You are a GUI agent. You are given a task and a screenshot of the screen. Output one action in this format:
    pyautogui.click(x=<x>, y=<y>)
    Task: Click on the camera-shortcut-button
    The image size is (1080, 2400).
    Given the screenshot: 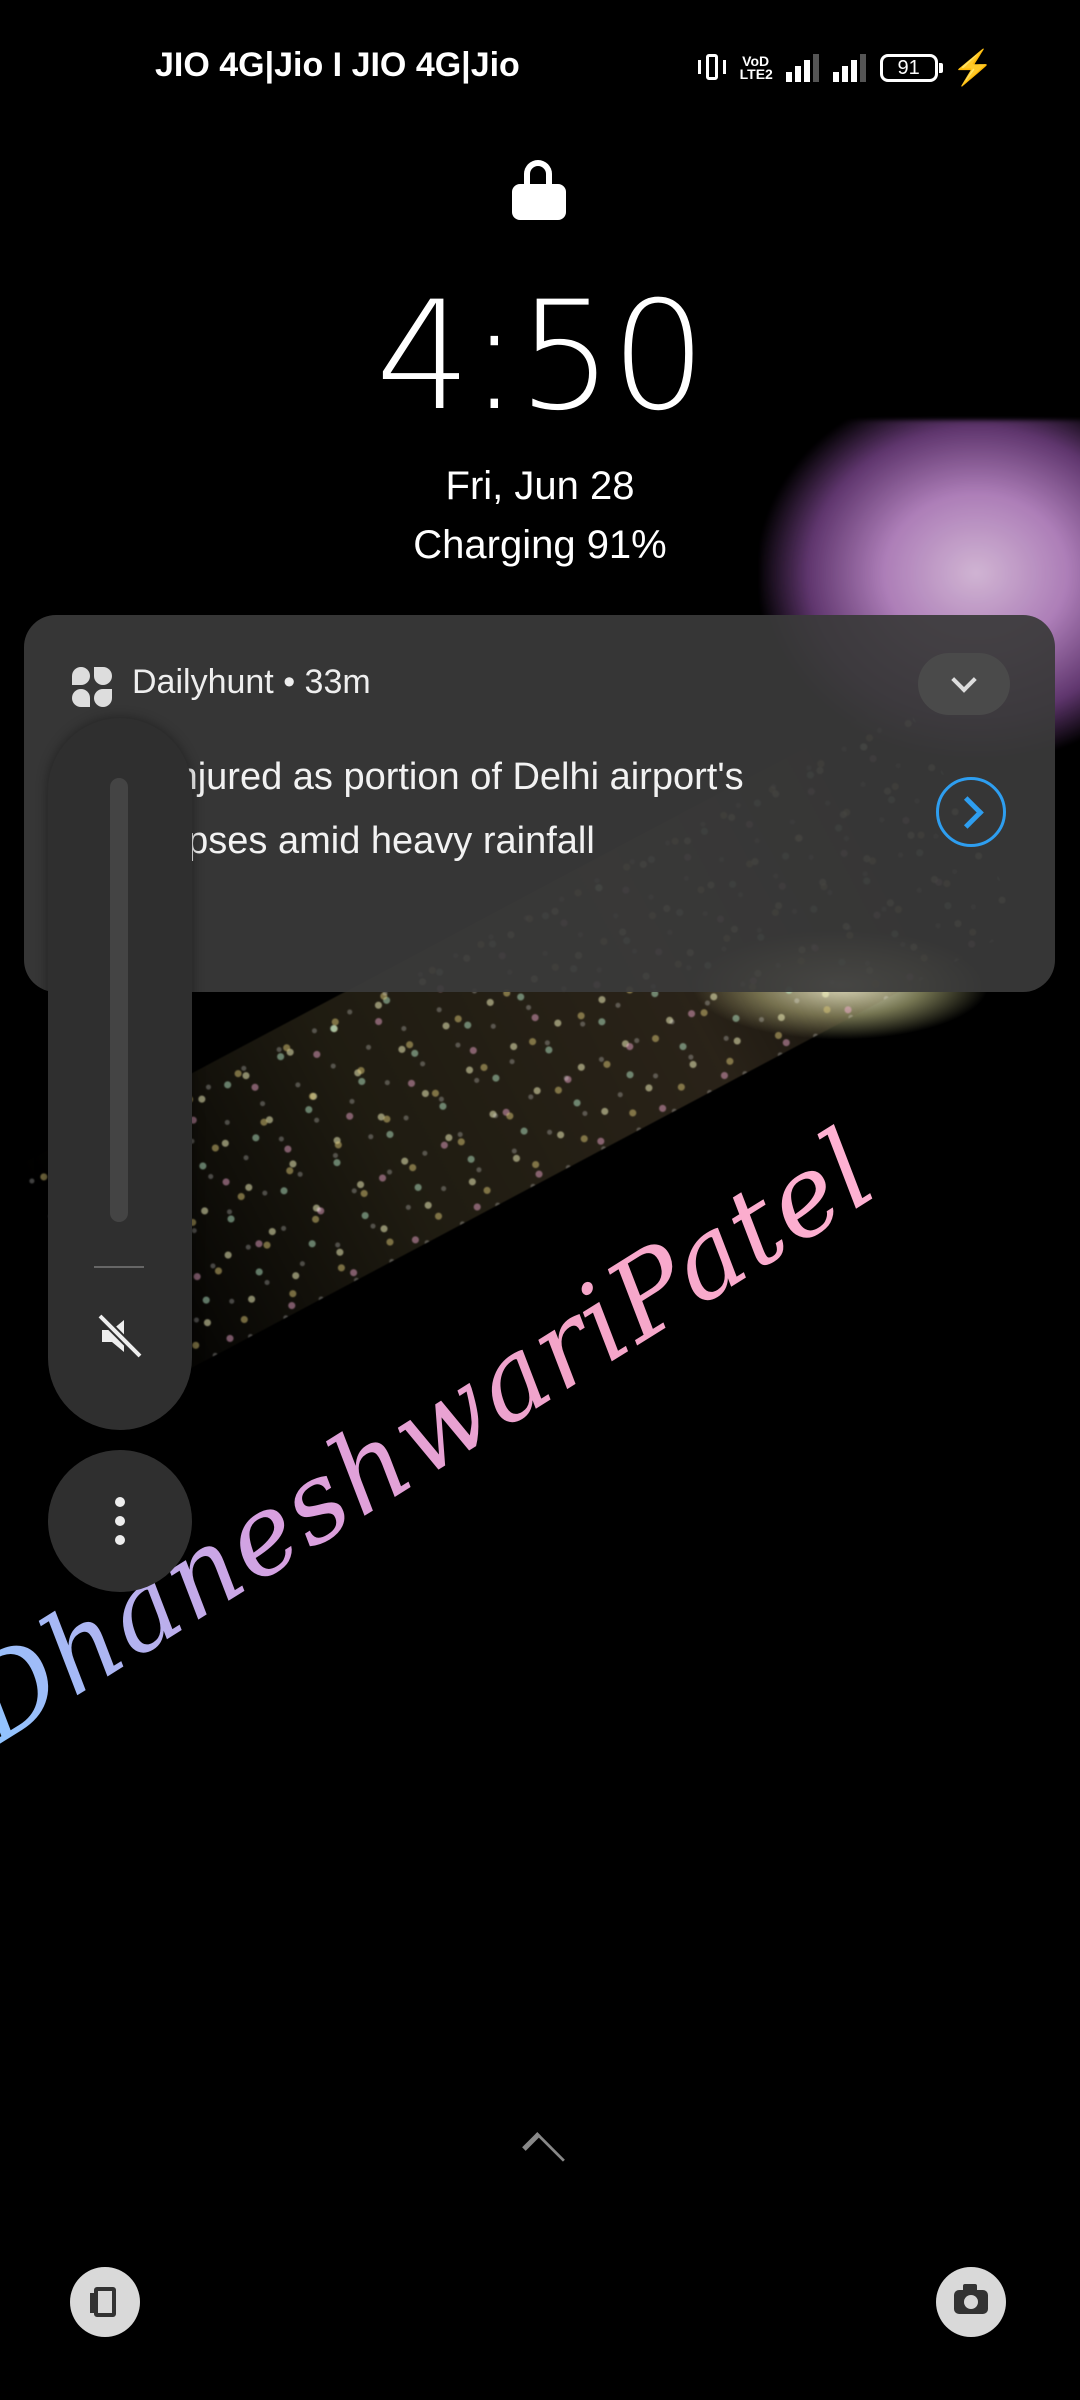 What is the action you would take?
    pyautogui.click(x=971, y=2302)
    